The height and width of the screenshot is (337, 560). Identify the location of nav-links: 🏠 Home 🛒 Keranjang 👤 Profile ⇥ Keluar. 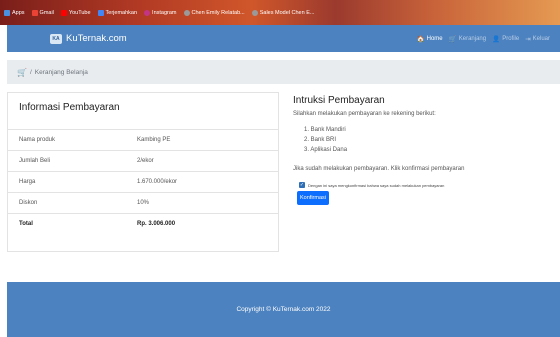
(480, 39).